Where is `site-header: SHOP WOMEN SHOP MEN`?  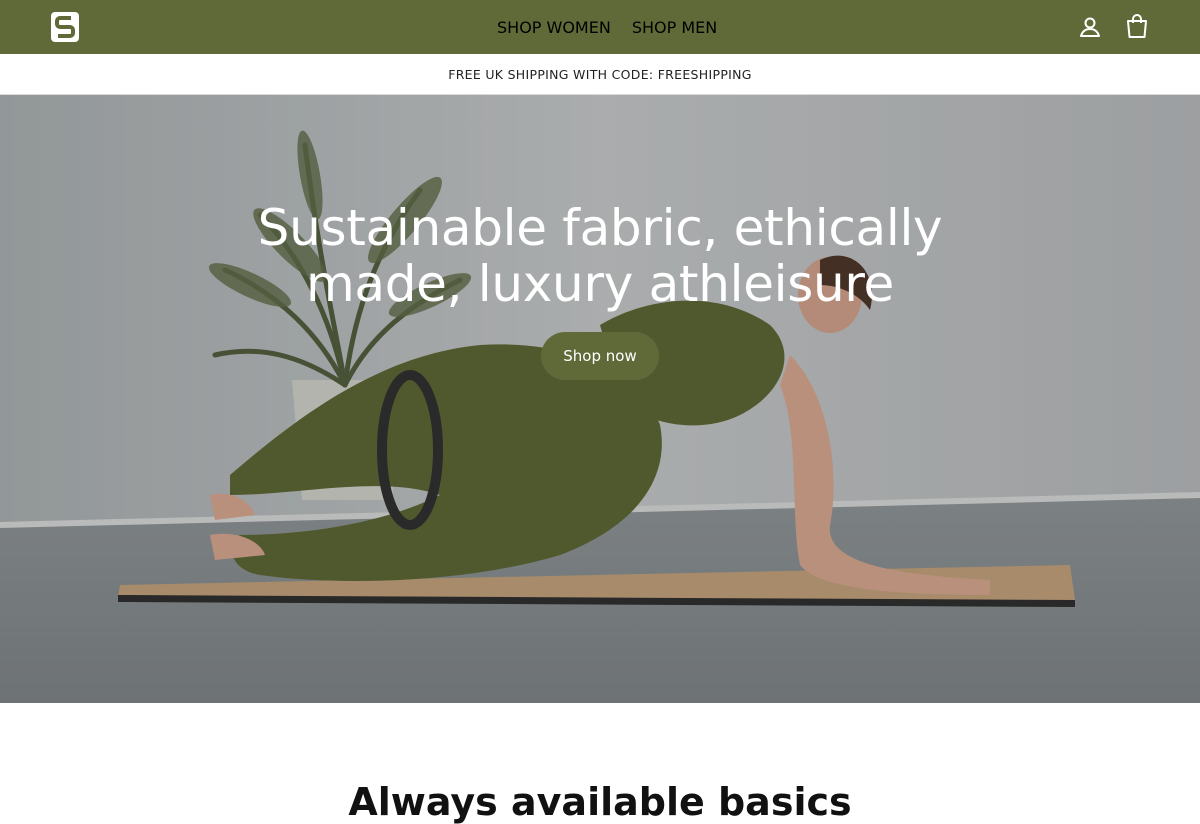
site-header: SHOP WOMEN SHOP MEN is located at coordinates (600, 27).